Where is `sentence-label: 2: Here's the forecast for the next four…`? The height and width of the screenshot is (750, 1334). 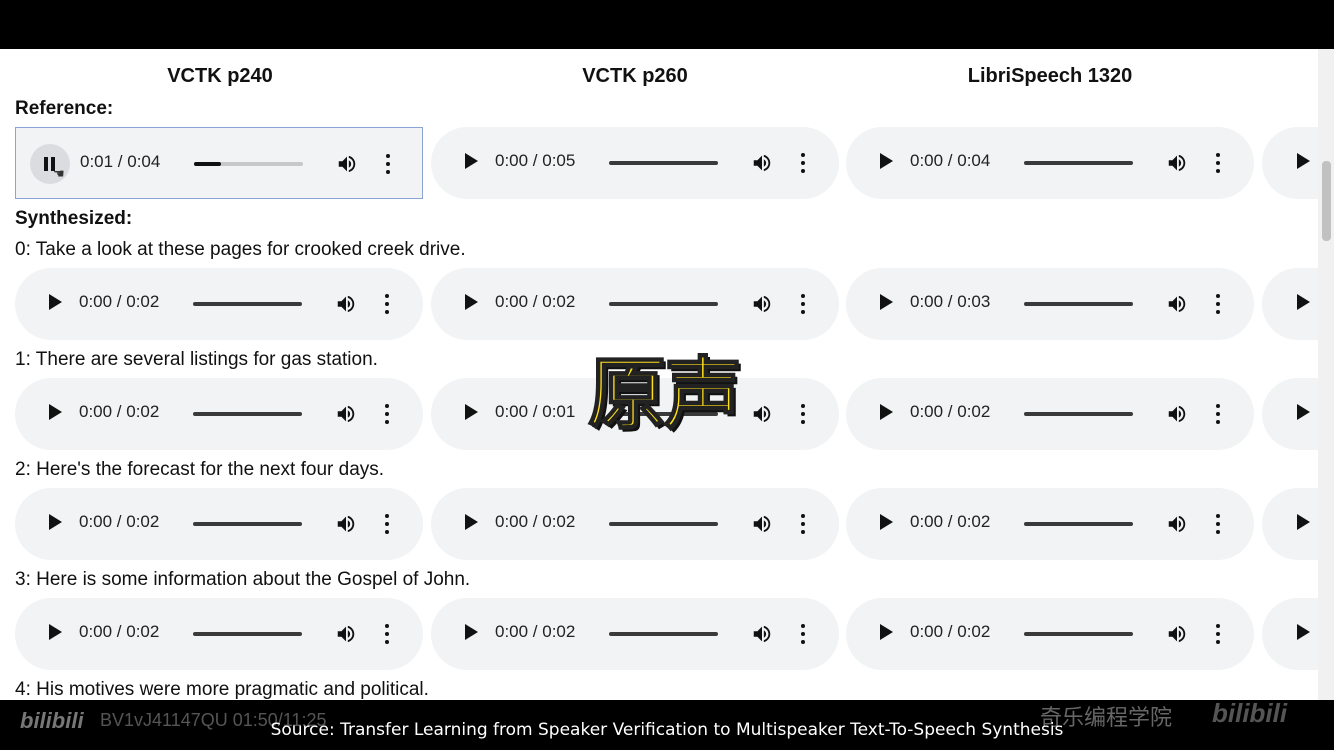
sentence-label: 2: Here's the forecast for the next four… is located at coordinates (200, 469).